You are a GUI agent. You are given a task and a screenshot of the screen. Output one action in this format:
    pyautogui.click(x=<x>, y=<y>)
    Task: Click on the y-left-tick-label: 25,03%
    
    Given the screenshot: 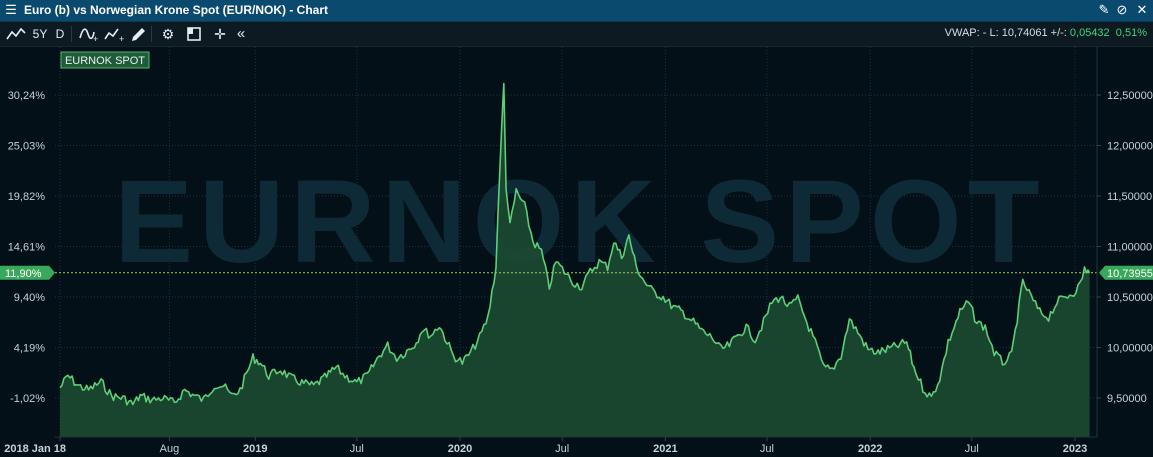 What is the action you would take?
    pyautogui.click(x=27, y=147)
    